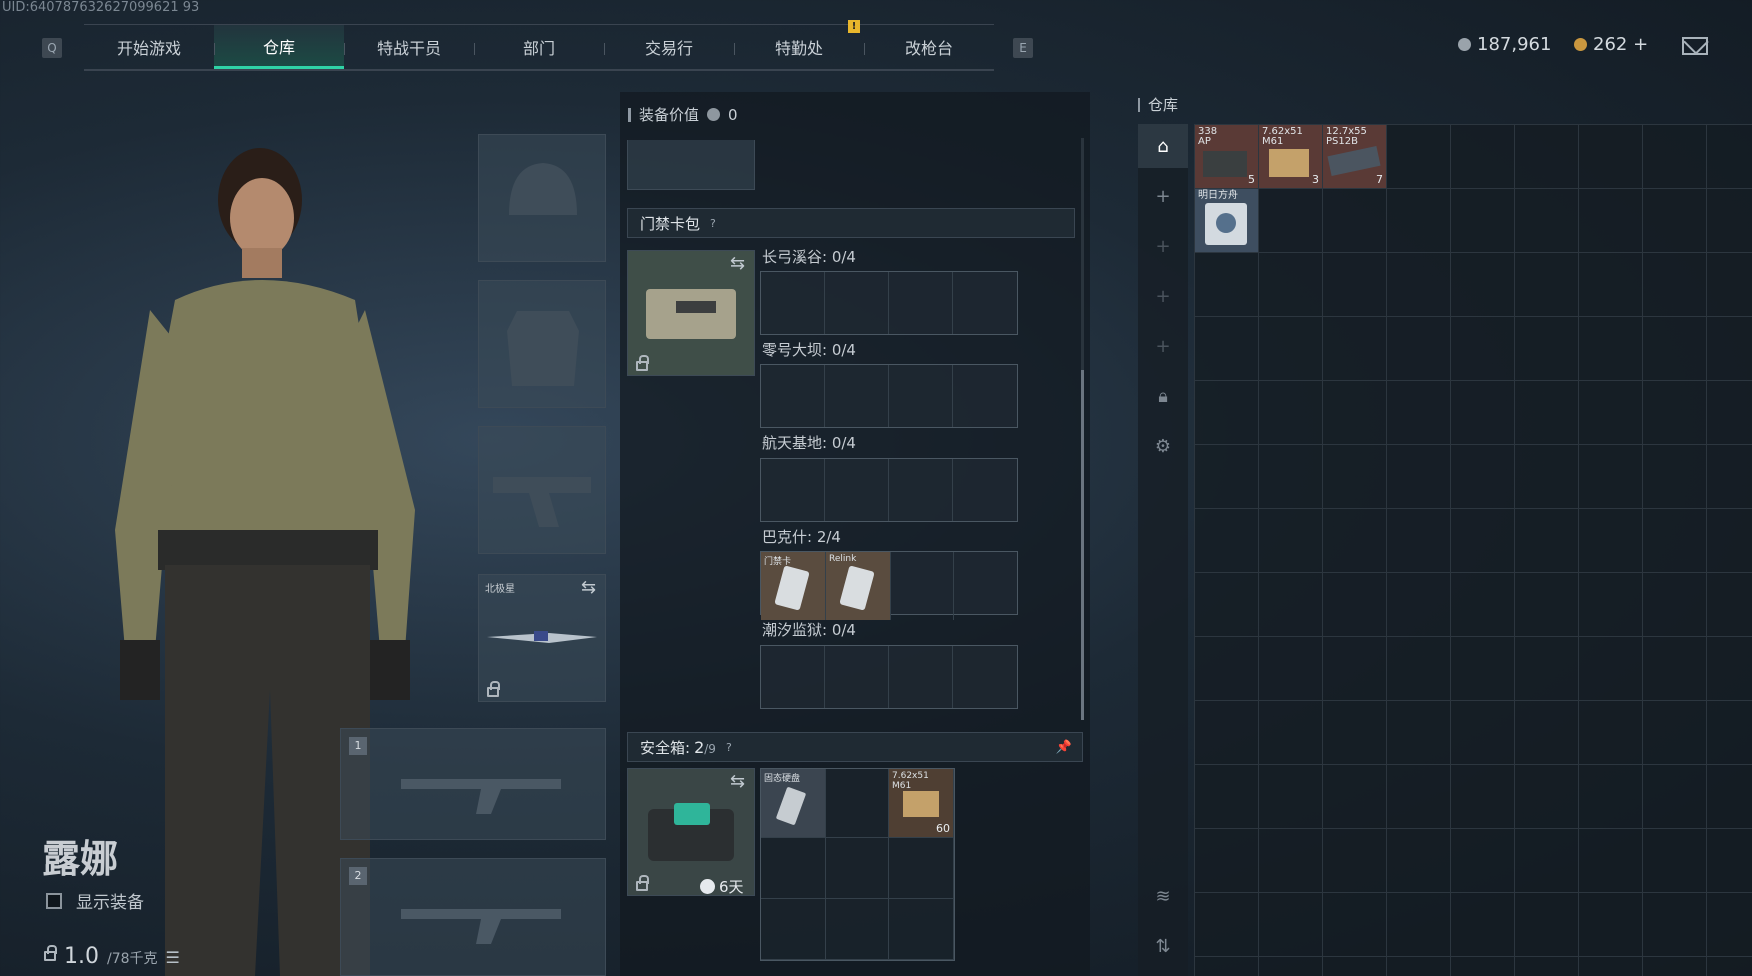  I want to click on clock-icon, so click(707, 886).